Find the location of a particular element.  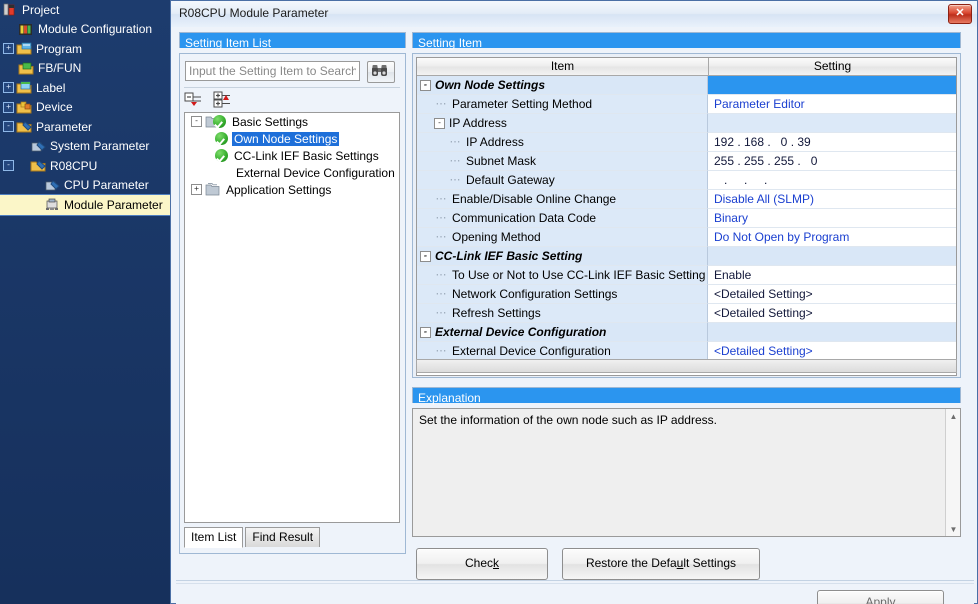

table-row: ⋯ IP Address 192 . 168 . 0 . 39 is located at coordinates (686, 142).